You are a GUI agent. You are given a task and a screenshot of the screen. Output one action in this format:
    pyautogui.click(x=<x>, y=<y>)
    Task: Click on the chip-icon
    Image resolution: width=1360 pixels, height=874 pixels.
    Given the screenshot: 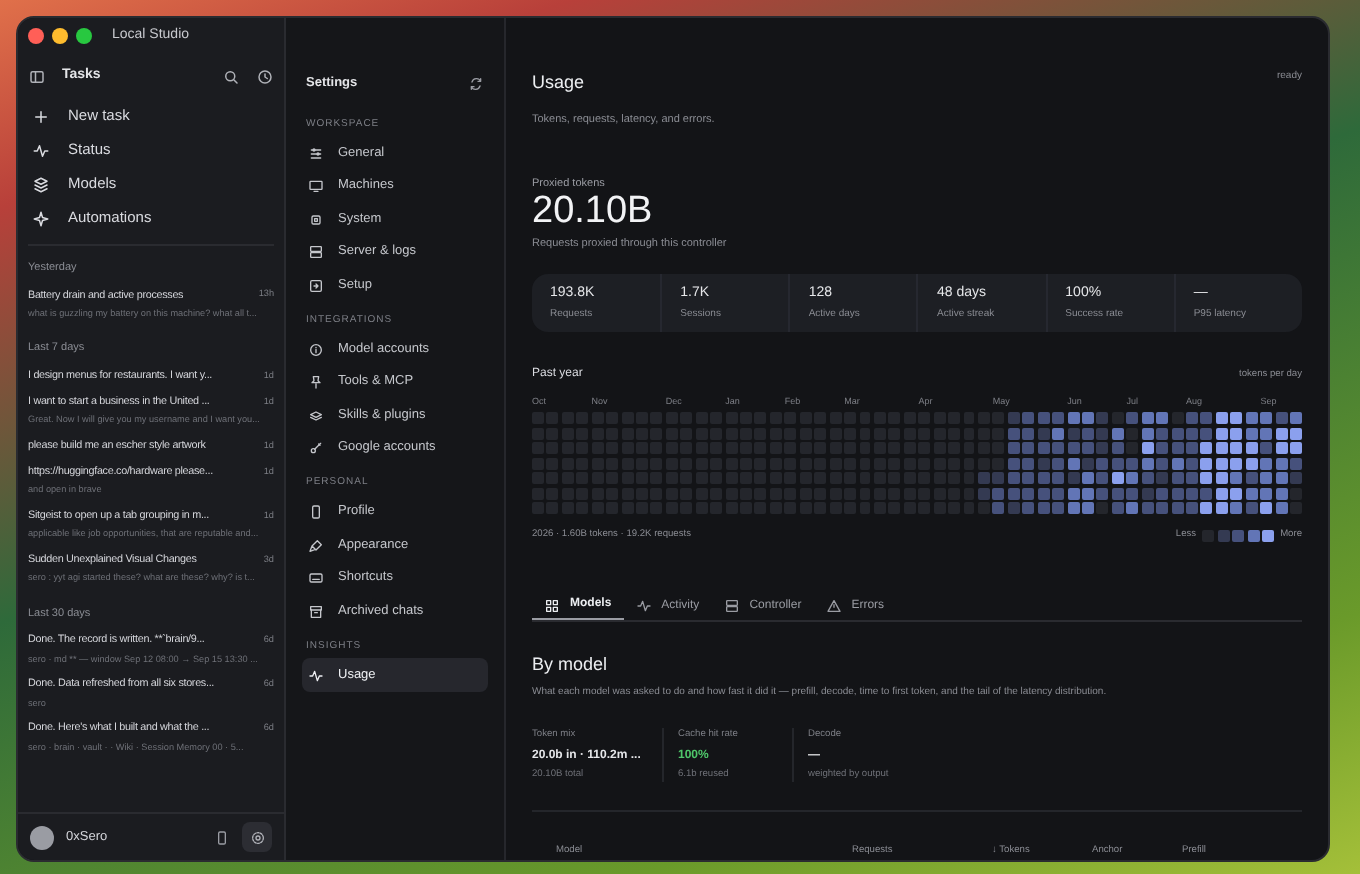 What is the action you would take?
    pyautogui.click(x=316, y=219)
    